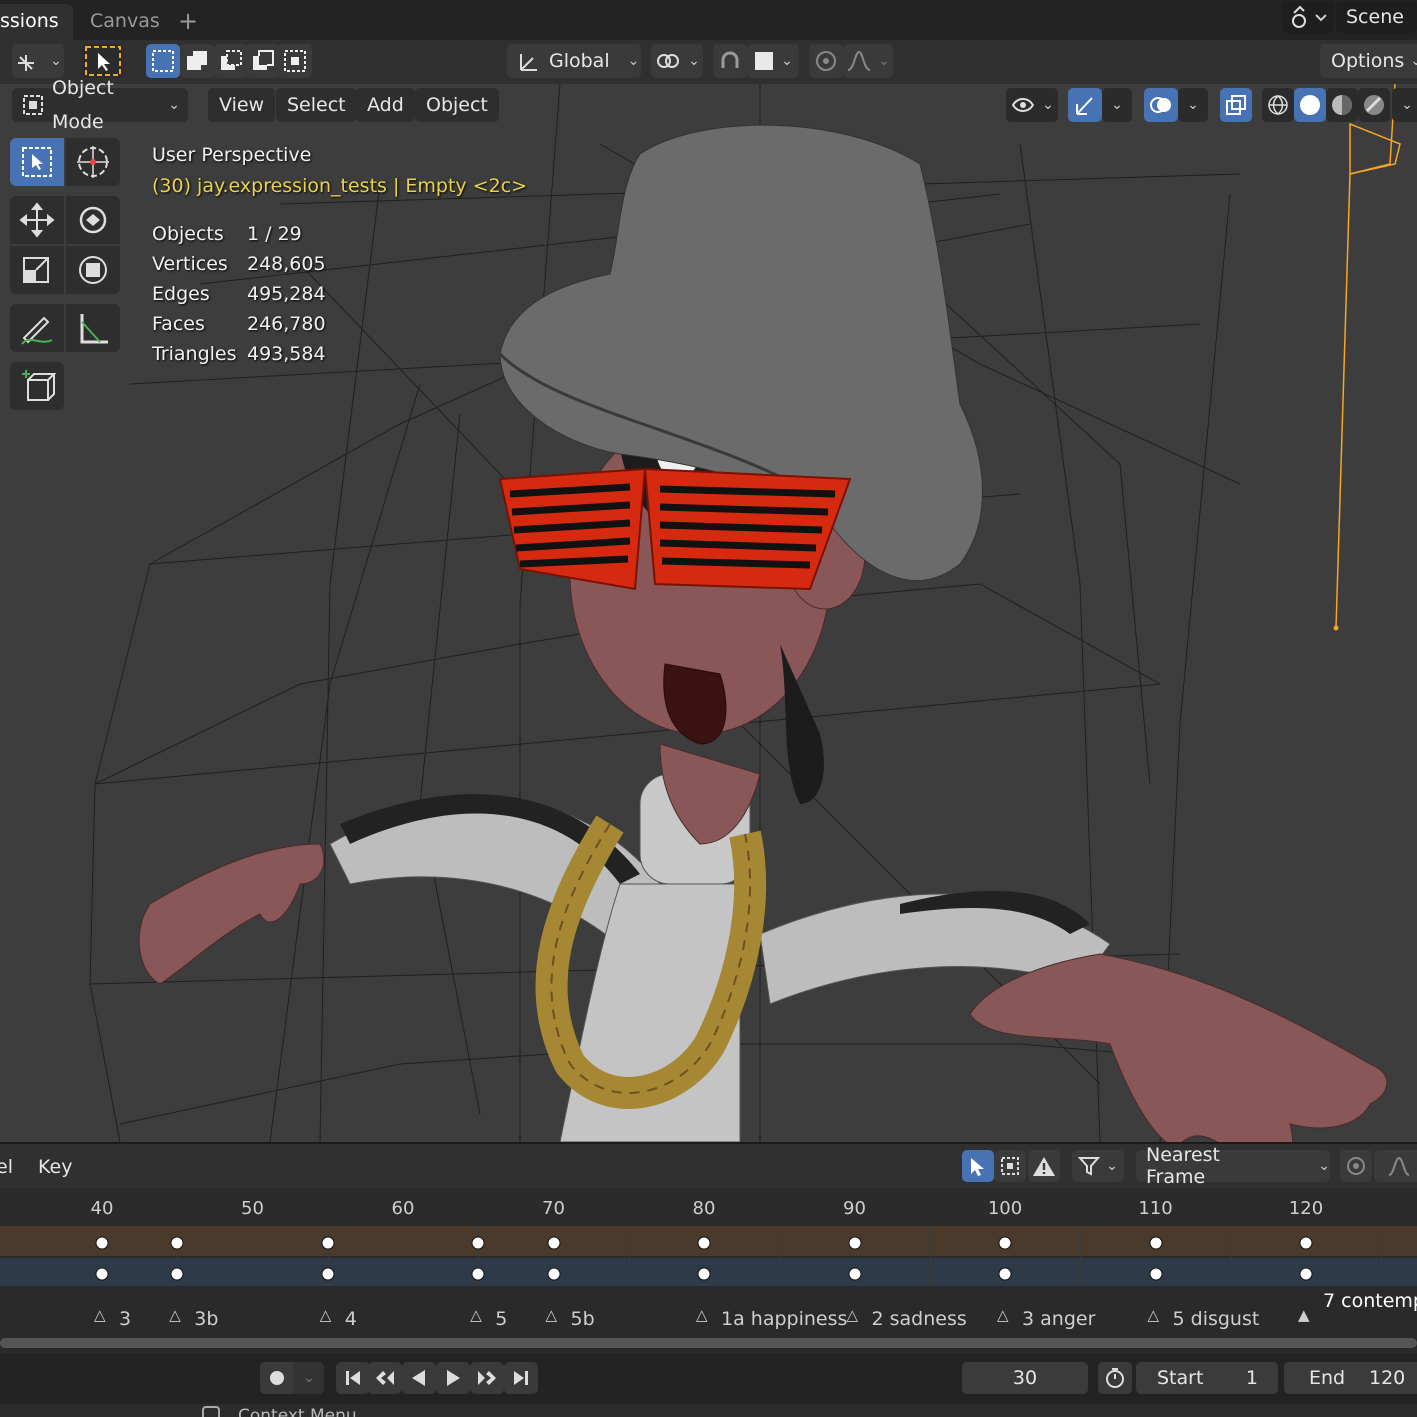 The width and height of the screenshot is (1417, 1417). What do you see at coordinates (385, 105) in the screenshot?
I see `menu-add: Add` at bounding box center [385, 105].